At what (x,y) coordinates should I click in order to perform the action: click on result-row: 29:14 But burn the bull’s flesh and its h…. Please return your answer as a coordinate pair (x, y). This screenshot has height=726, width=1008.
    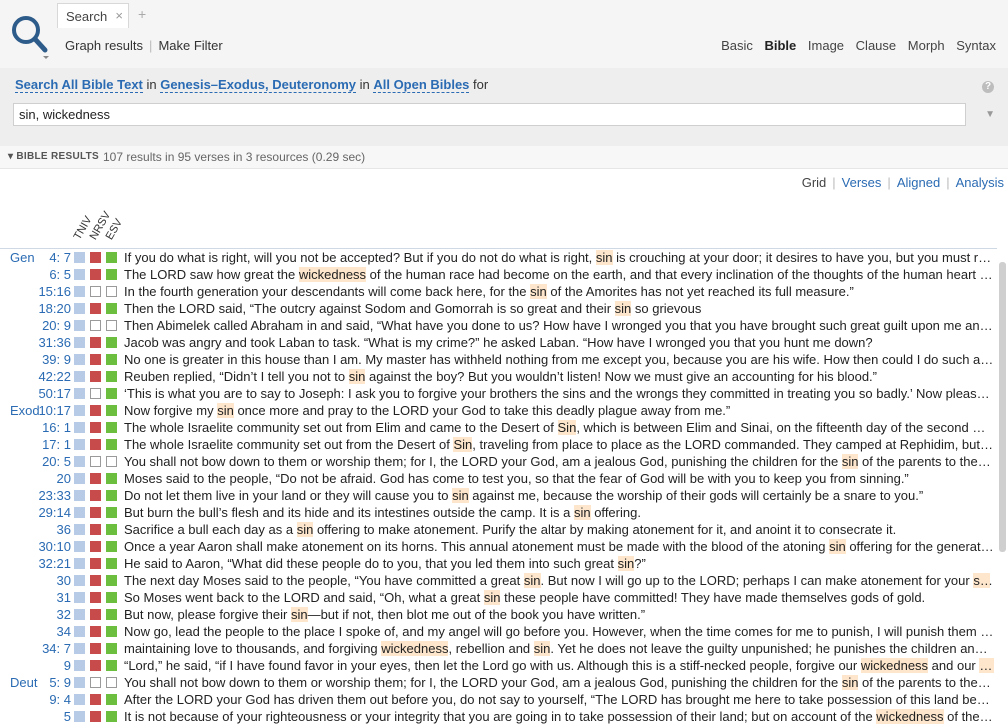
    Looking at the image, I should click on (498, 512).